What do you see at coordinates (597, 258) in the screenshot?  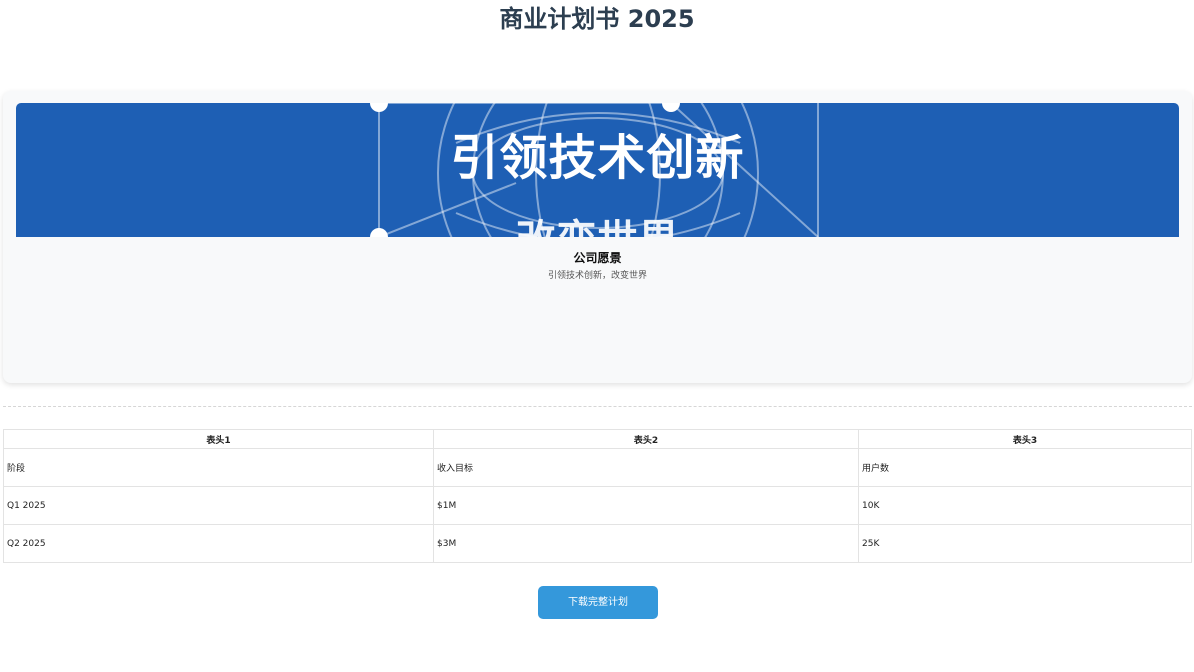 I see `vision-title: 公司愿景` at bounding box center [597, 258].